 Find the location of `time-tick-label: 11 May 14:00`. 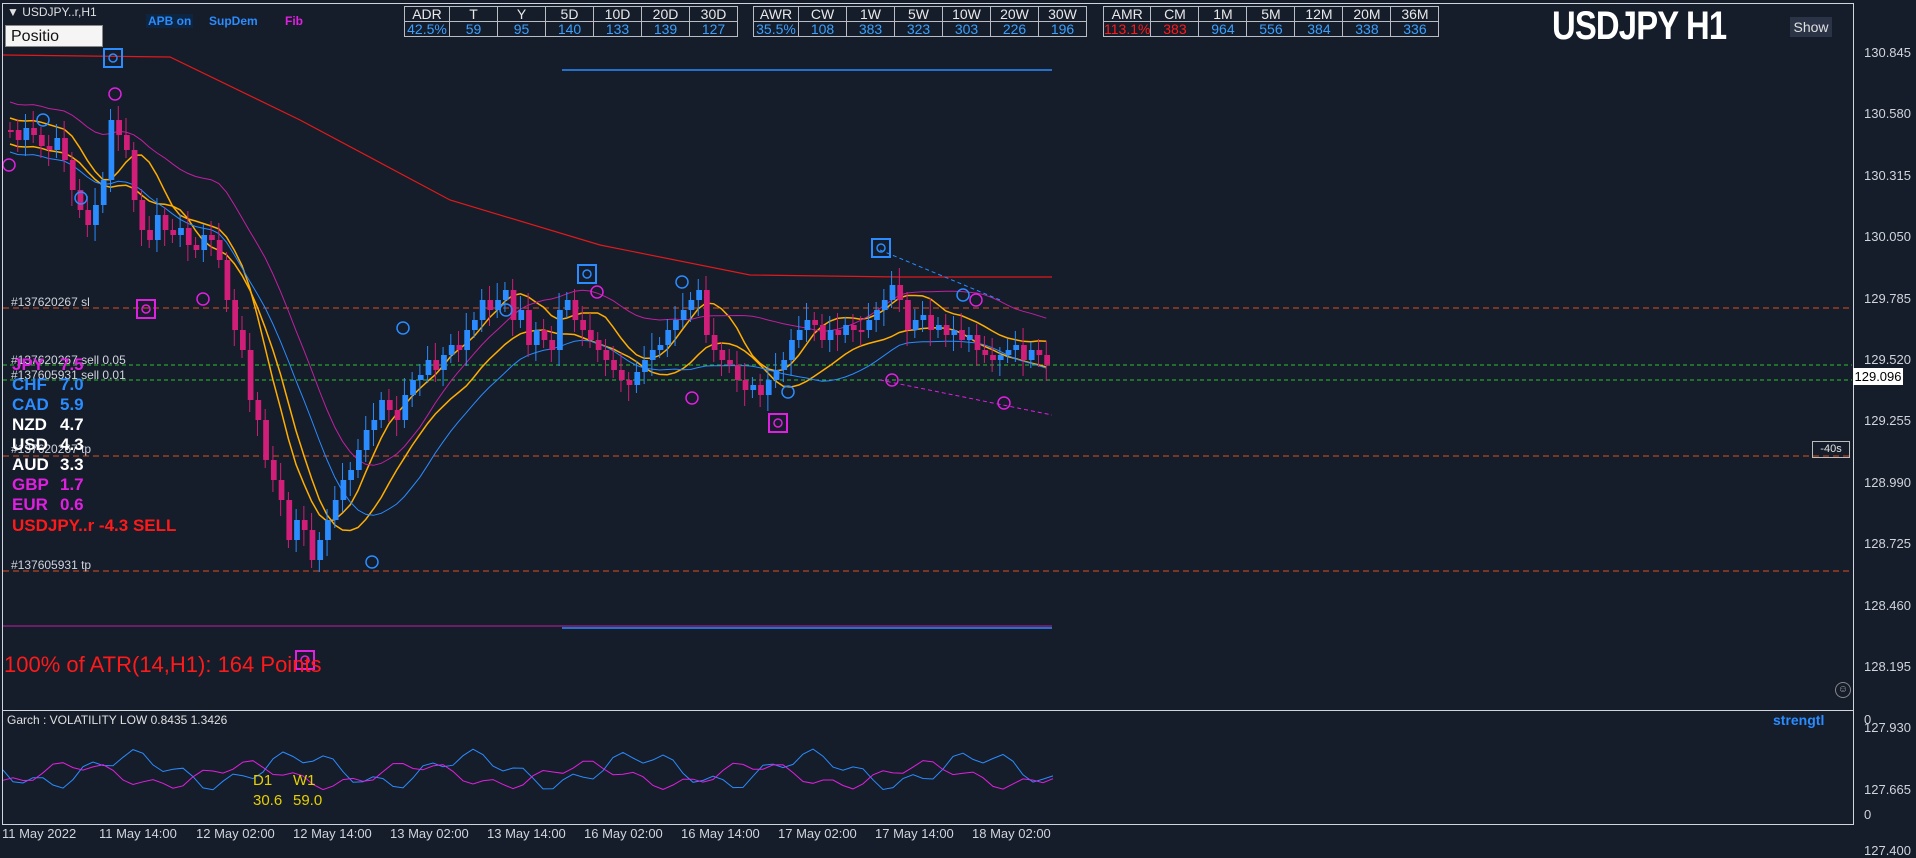

time-tick-label: 11 May 14:00 is located at coordinates (138, 833).